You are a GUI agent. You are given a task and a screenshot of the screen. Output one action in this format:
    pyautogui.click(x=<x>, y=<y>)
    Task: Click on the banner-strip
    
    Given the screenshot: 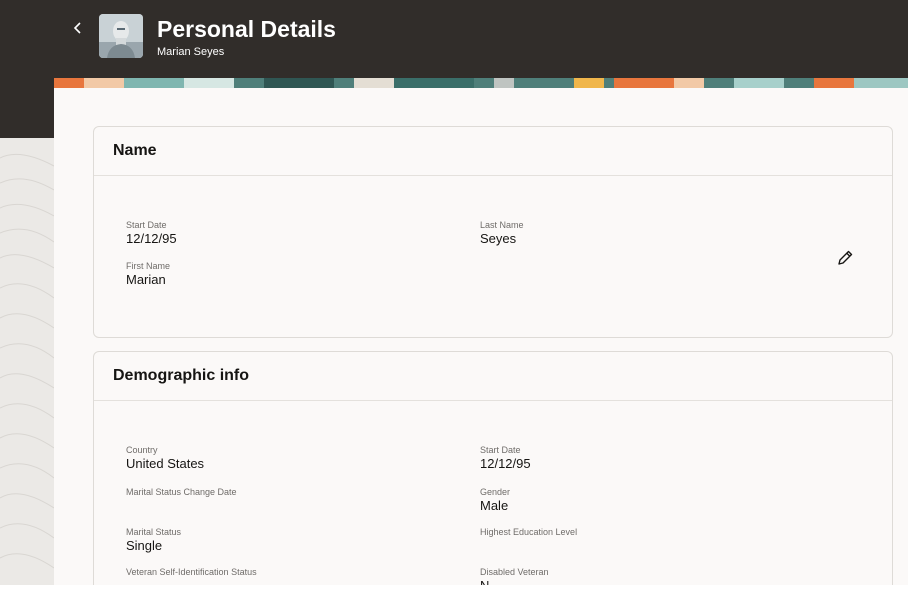 What is the action you would take?
    pyautogui.click(x=481, y=83)
    